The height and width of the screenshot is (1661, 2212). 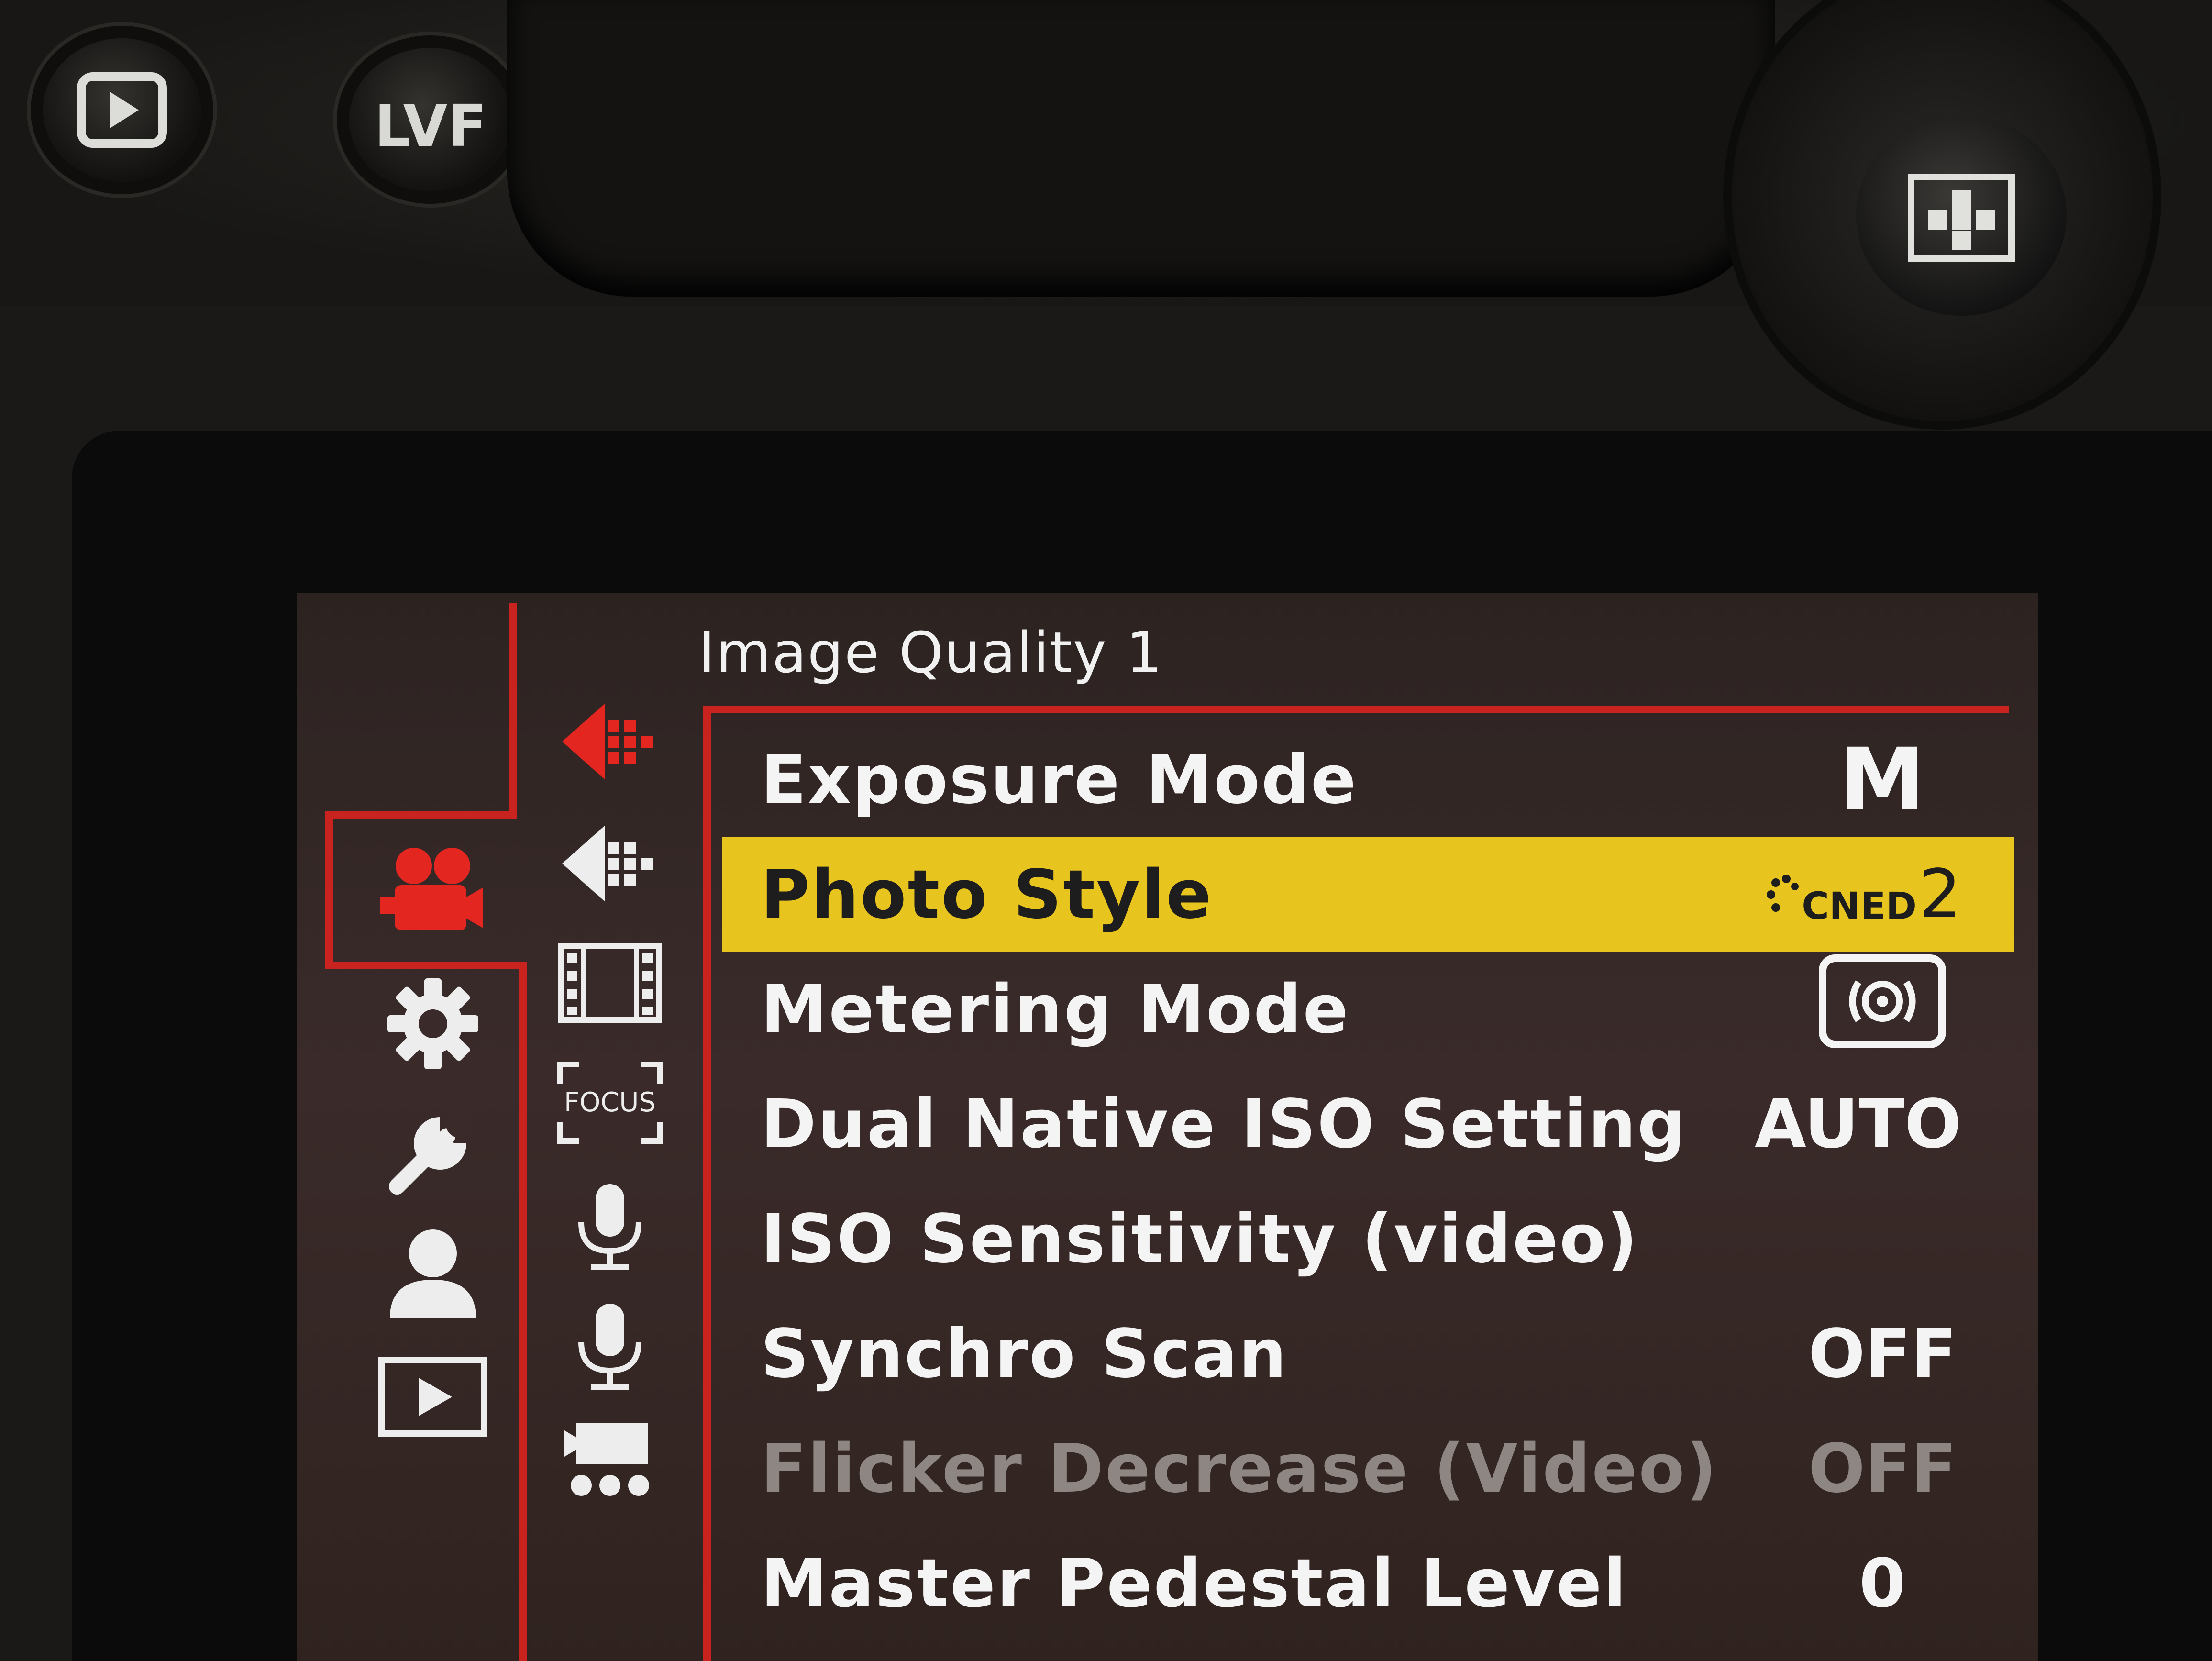 What do you see at coordinates (1224, 1124) in the screenshot?
I see `menu-item-label: Dual Native ISO Setting` at bounding box center [1224, 1124].